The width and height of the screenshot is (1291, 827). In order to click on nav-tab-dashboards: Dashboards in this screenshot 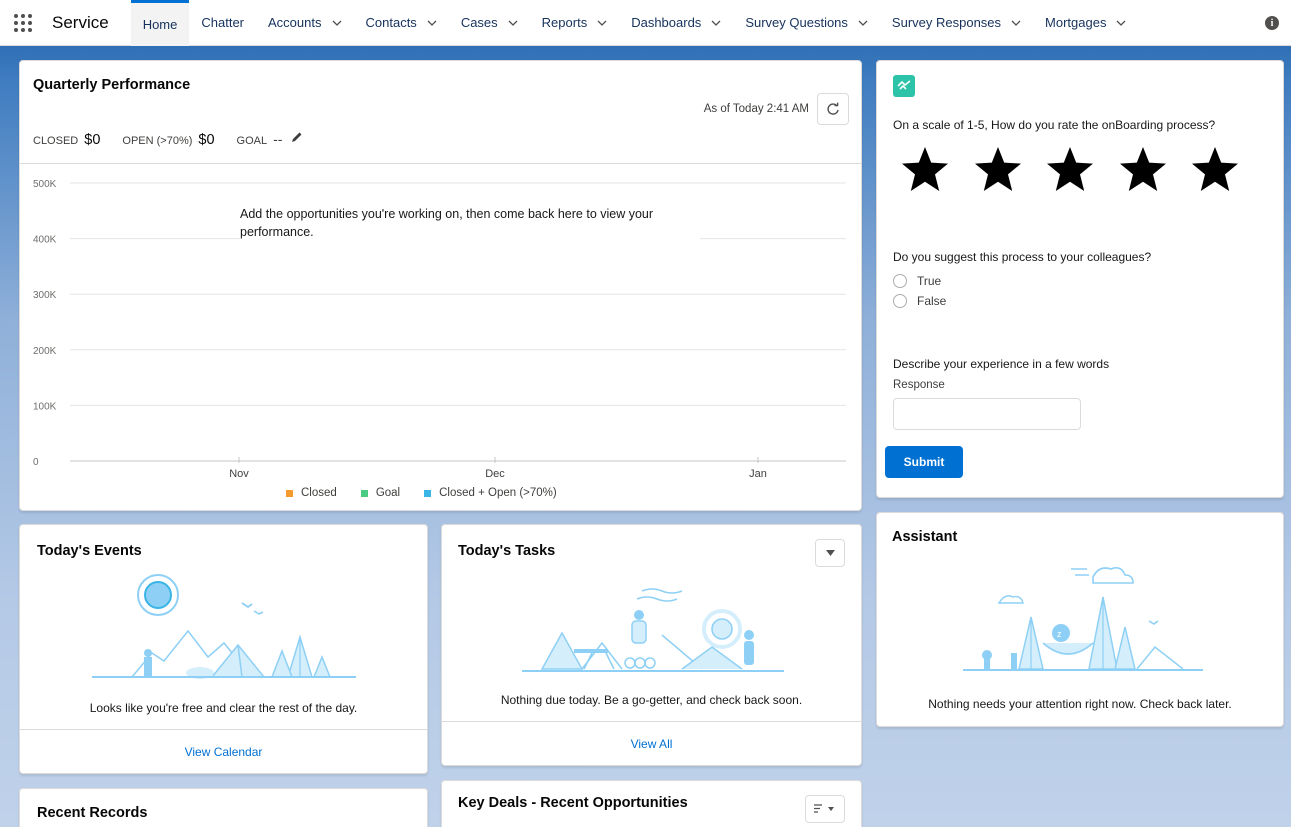, I will do `click(676, 23)`.